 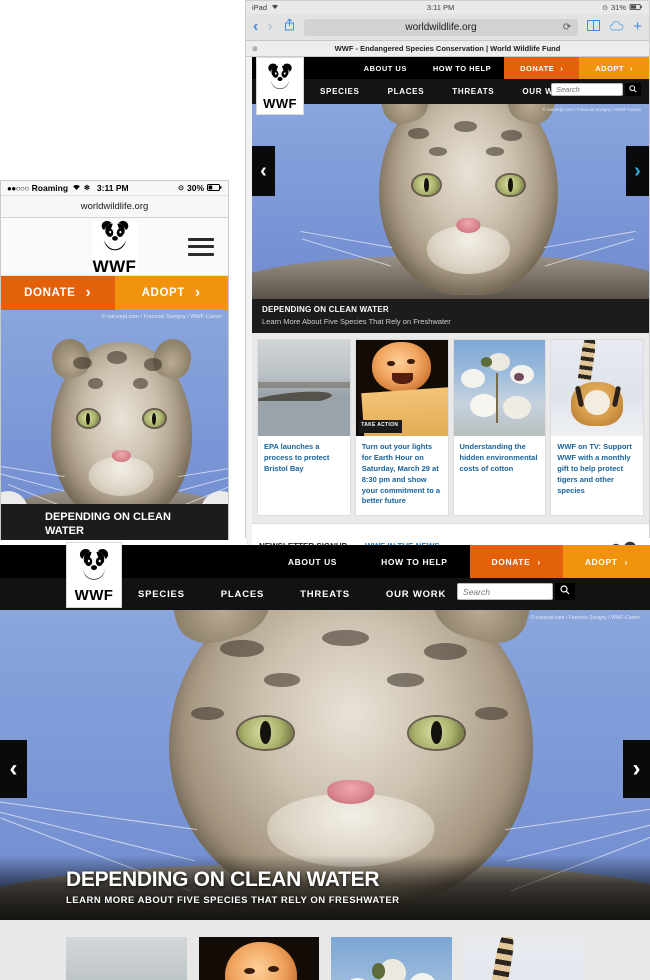 What do you see at coordinates (616, 27) in the screenshot?
I see `cloud-icon` at bounding box center [616, 27].